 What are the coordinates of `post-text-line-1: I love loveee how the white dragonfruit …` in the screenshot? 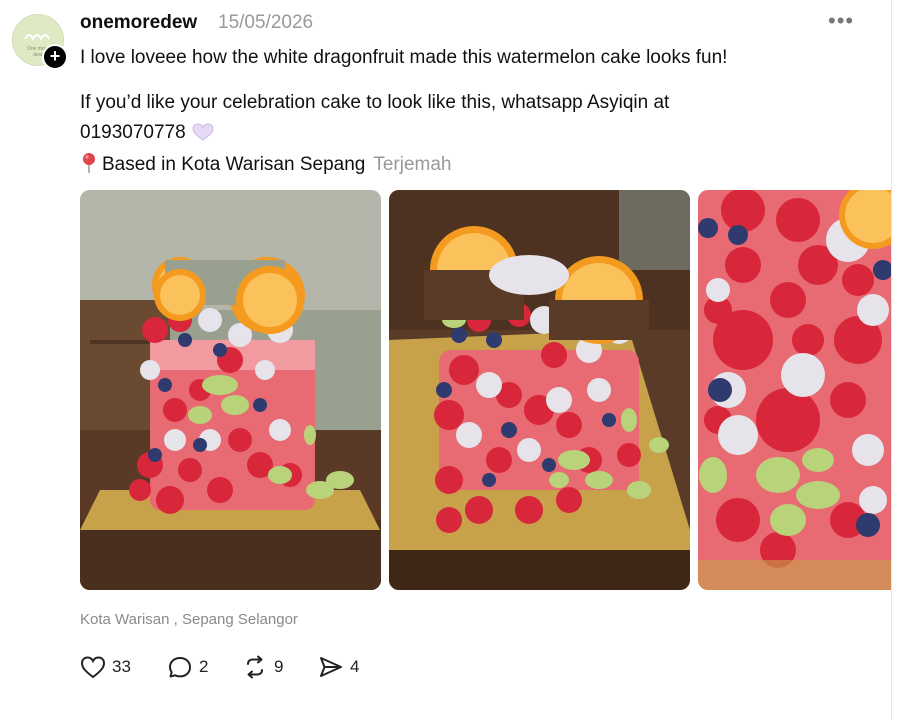 It's located at (404, 57).